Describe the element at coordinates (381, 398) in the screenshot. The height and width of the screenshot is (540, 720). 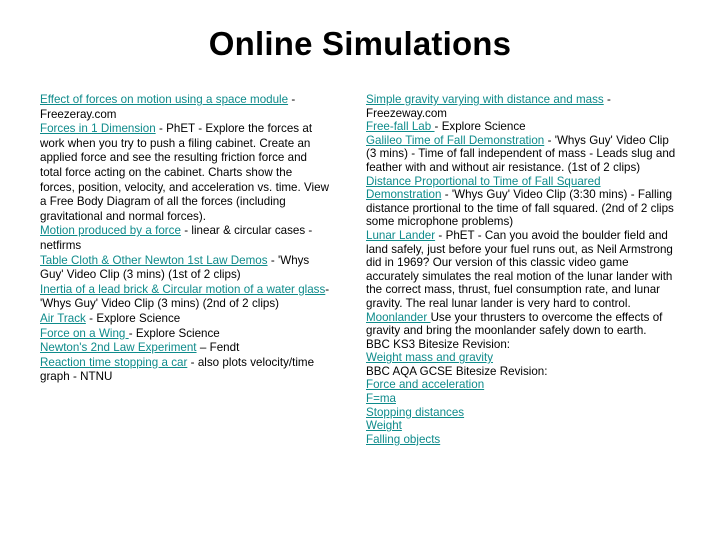
I see `link-f-ma: F=ma` at that location.